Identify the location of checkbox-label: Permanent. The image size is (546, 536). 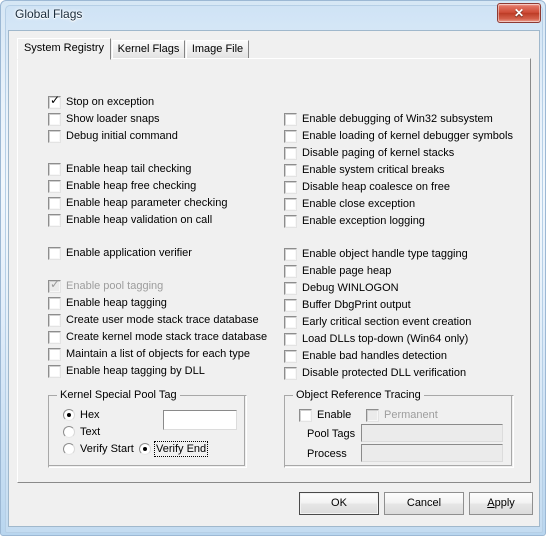
(411, 415).